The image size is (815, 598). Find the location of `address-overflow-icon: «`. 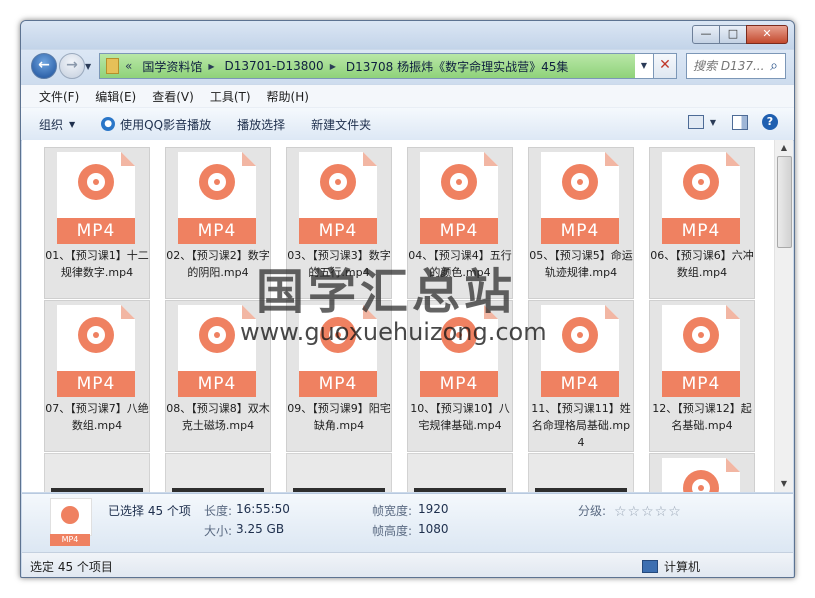

address-overflow-icon: « is located at coordinates (128, 66).